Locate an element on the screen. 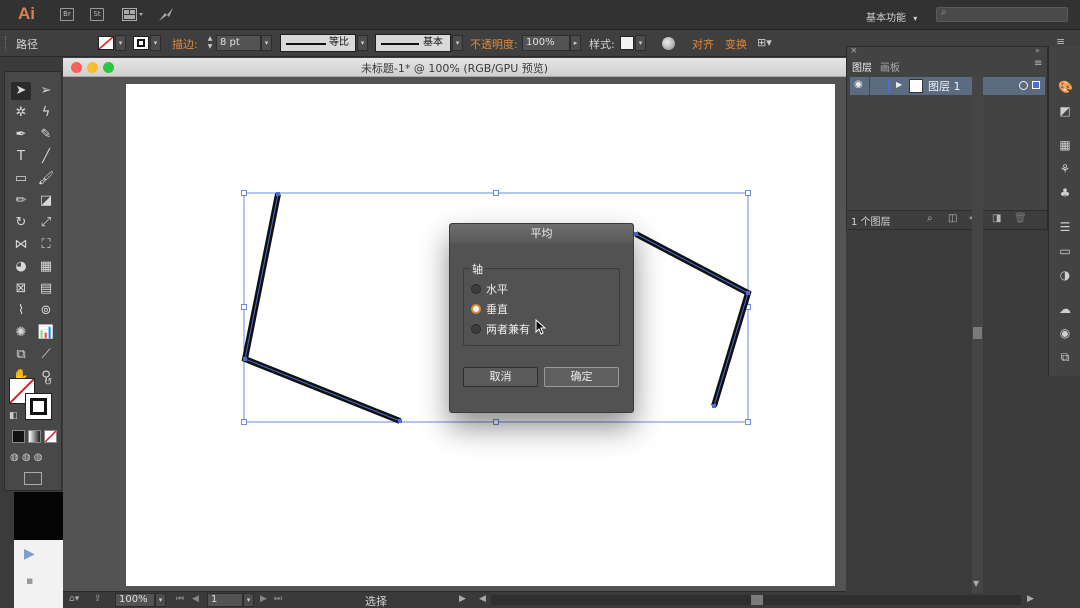 This screenshot has width=1080, height=608. column-graph-tool-icon: 📊 is located at coordinates (46, 333).